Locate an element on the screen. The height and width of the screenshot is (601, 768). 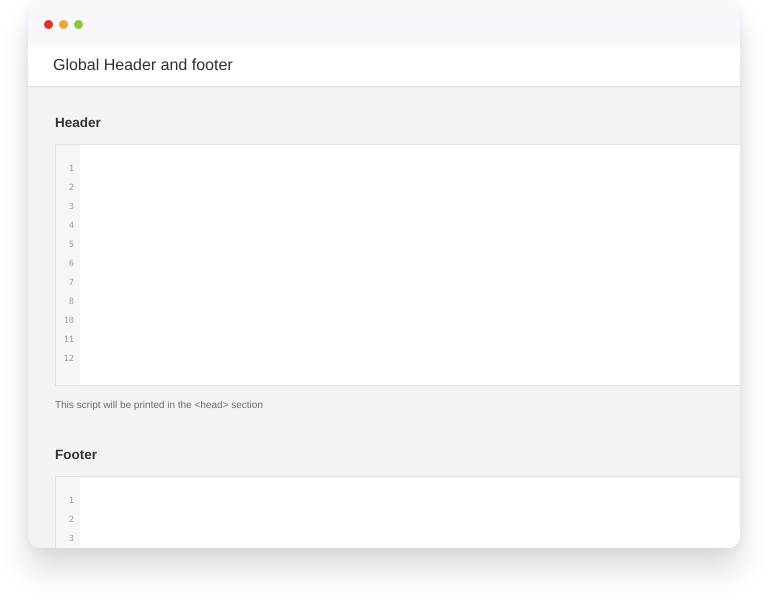
section-label: Header is located at coordinates (78, 122).